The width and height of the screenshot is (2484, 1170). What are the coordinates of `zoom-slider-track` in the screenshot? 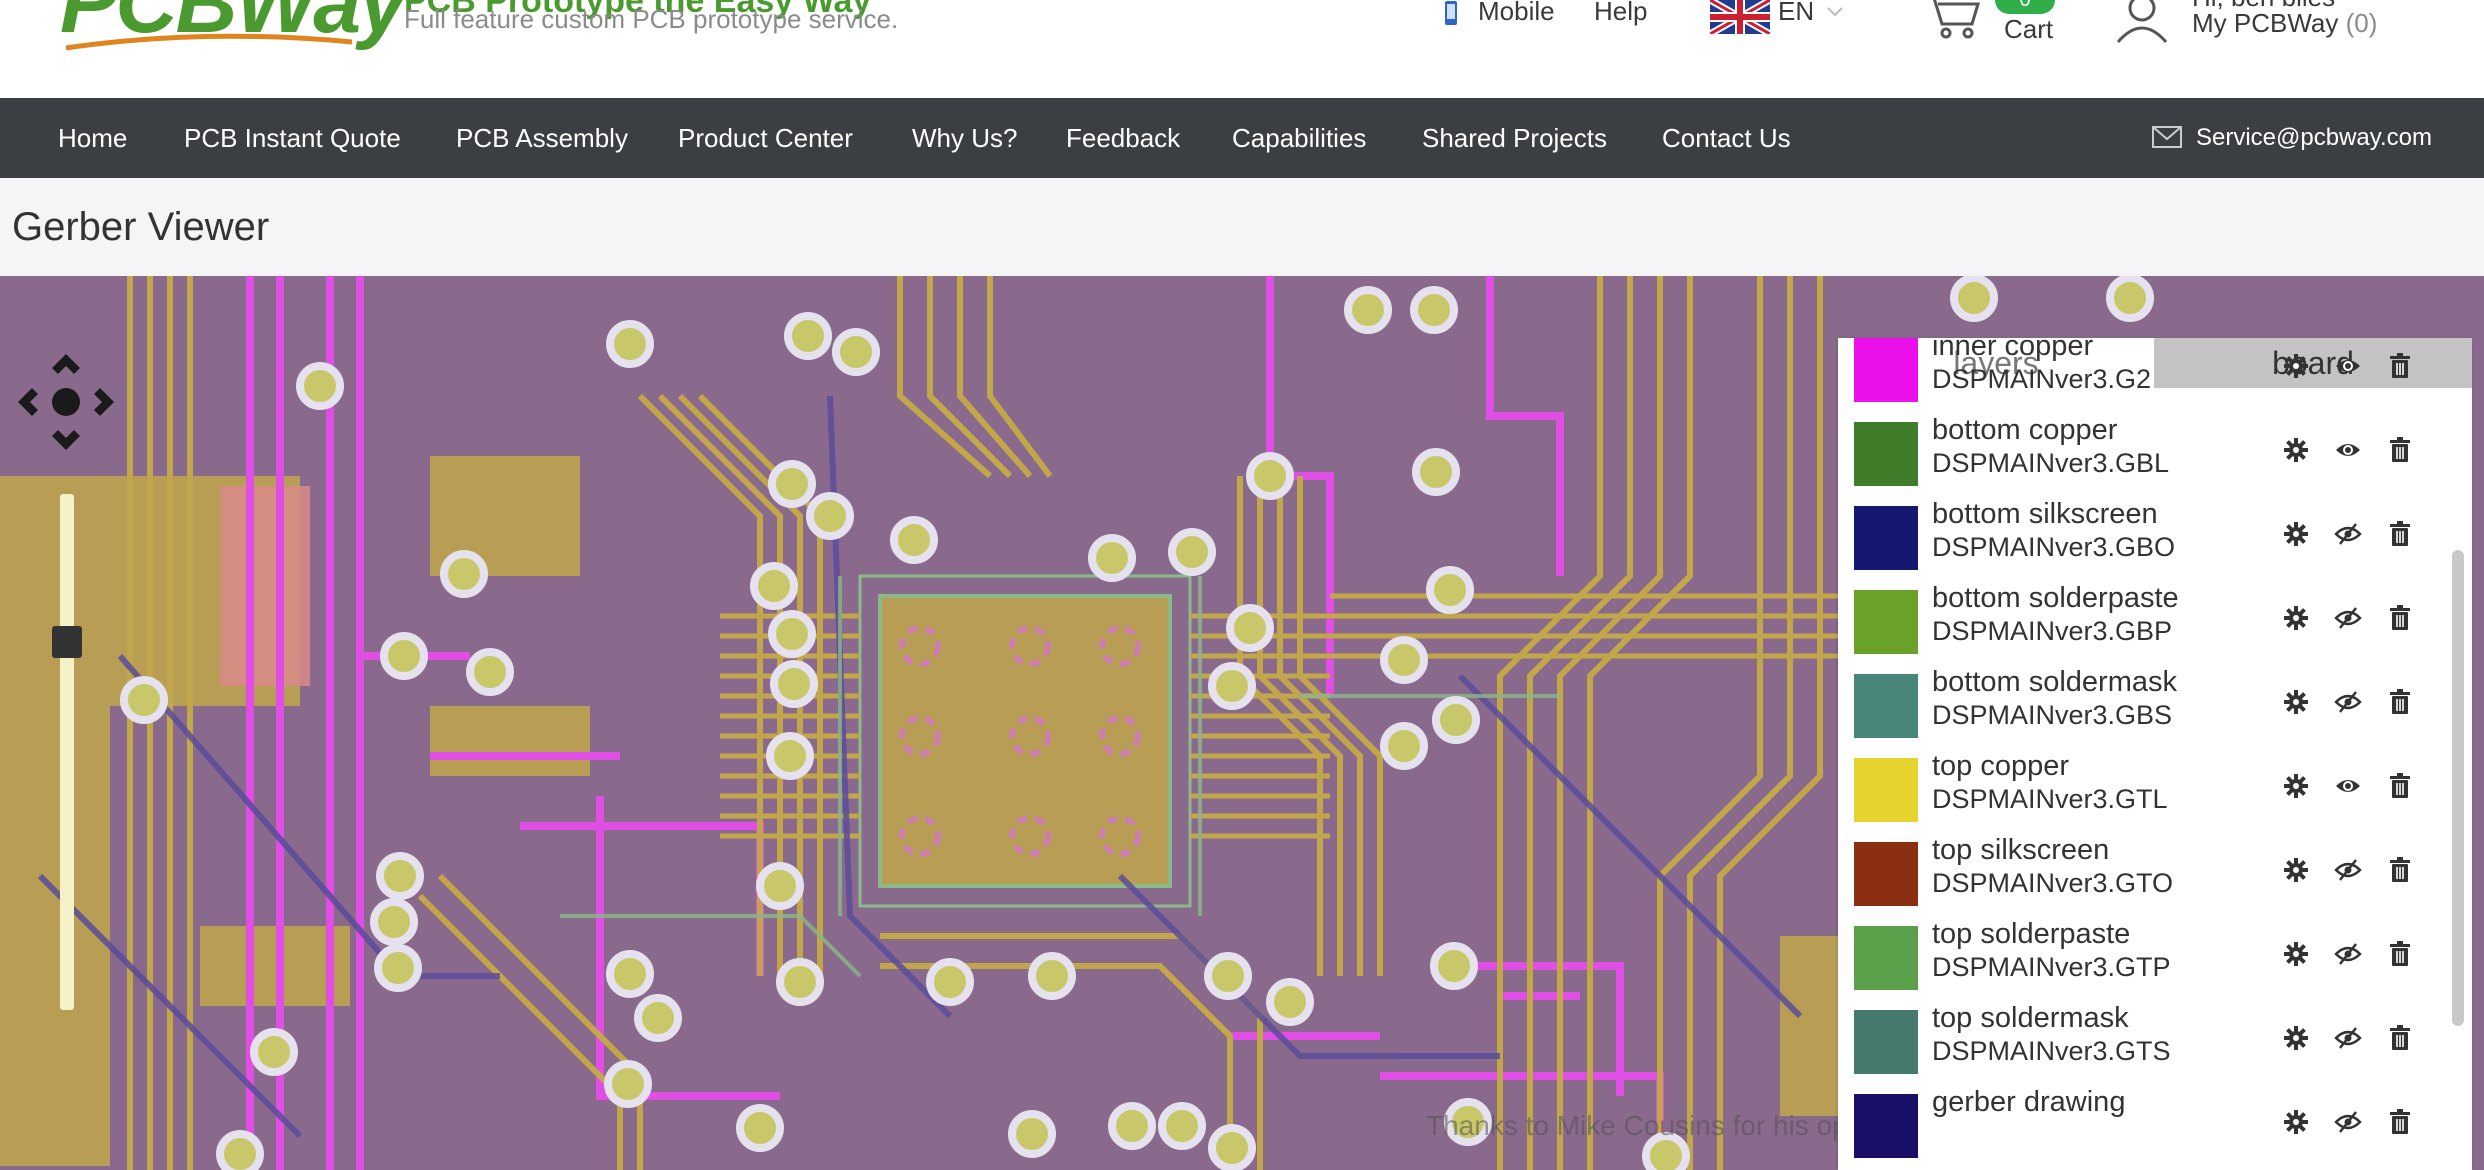 It's located at (67, 752).